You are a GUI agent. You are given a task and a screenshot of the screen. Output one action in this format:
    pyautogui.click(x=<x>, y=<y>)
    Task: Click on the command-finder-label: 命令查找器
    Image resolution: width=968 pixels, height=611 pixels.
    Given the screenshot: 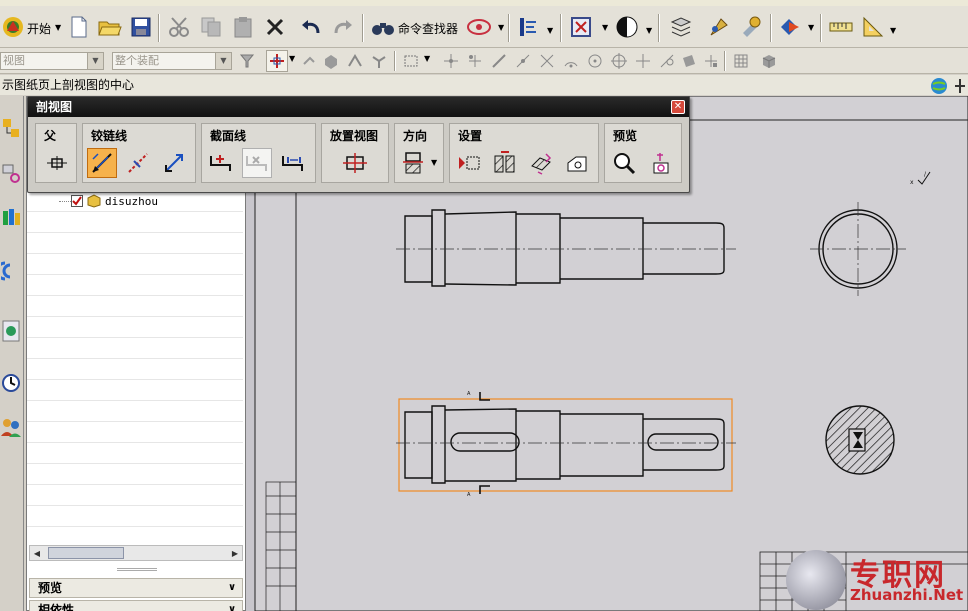 What is the action you would take?
    pyautogui.click(x=428, y=28)
    